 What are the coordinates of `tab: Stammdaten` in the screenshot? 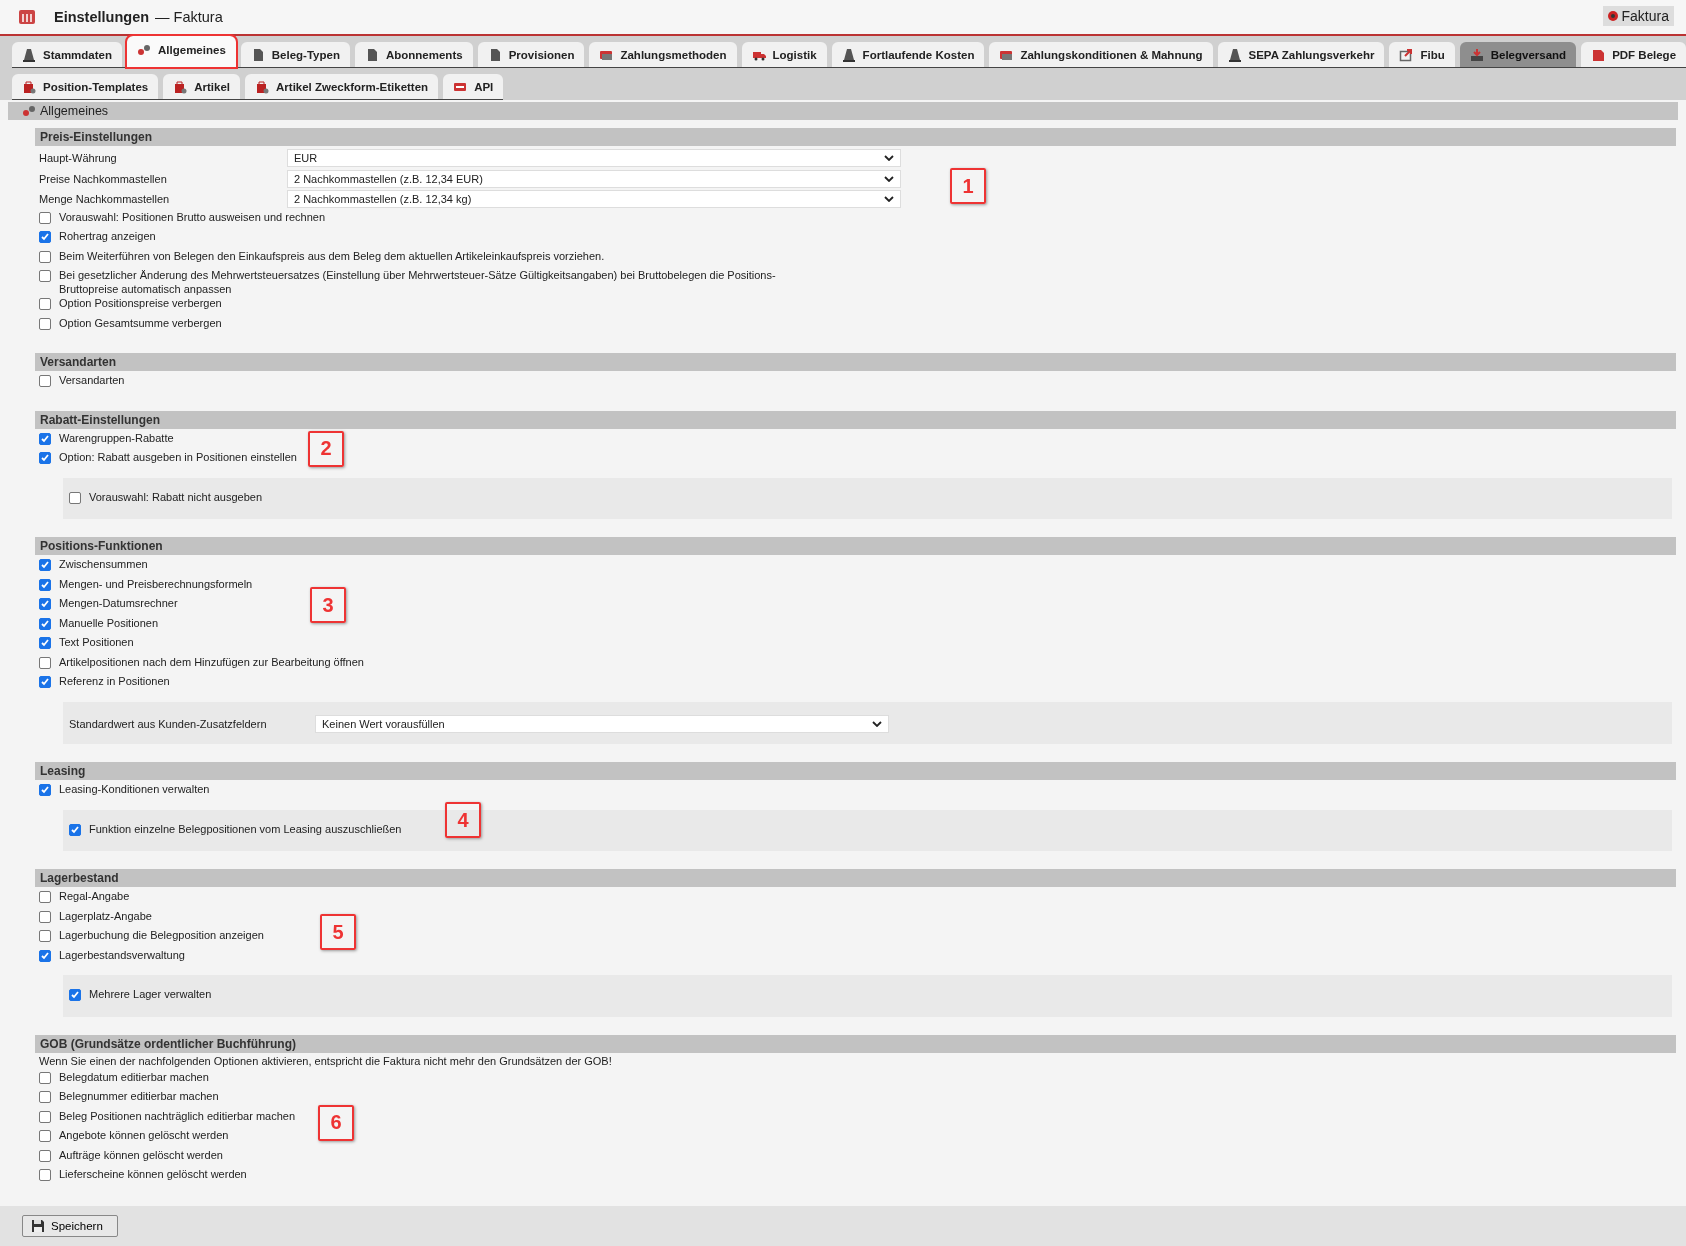 It's located at (67, 54).